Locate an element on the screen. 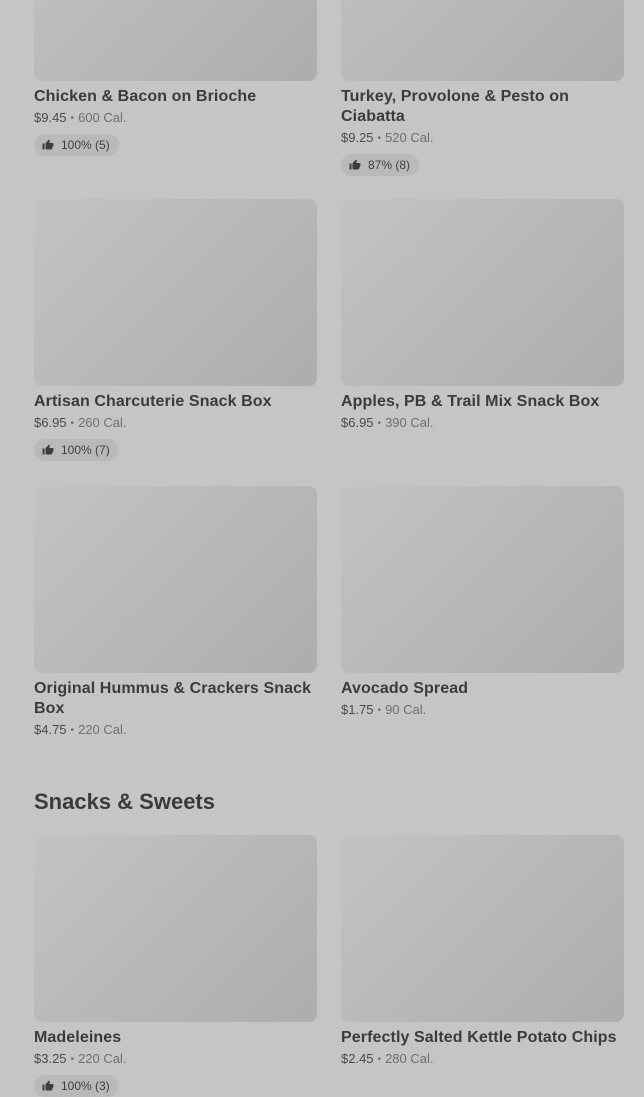 This screenshot has height=1097, width=644. item-name: Apples, PB & Trail Mix Snack Box is located at coordinates (470, 401).